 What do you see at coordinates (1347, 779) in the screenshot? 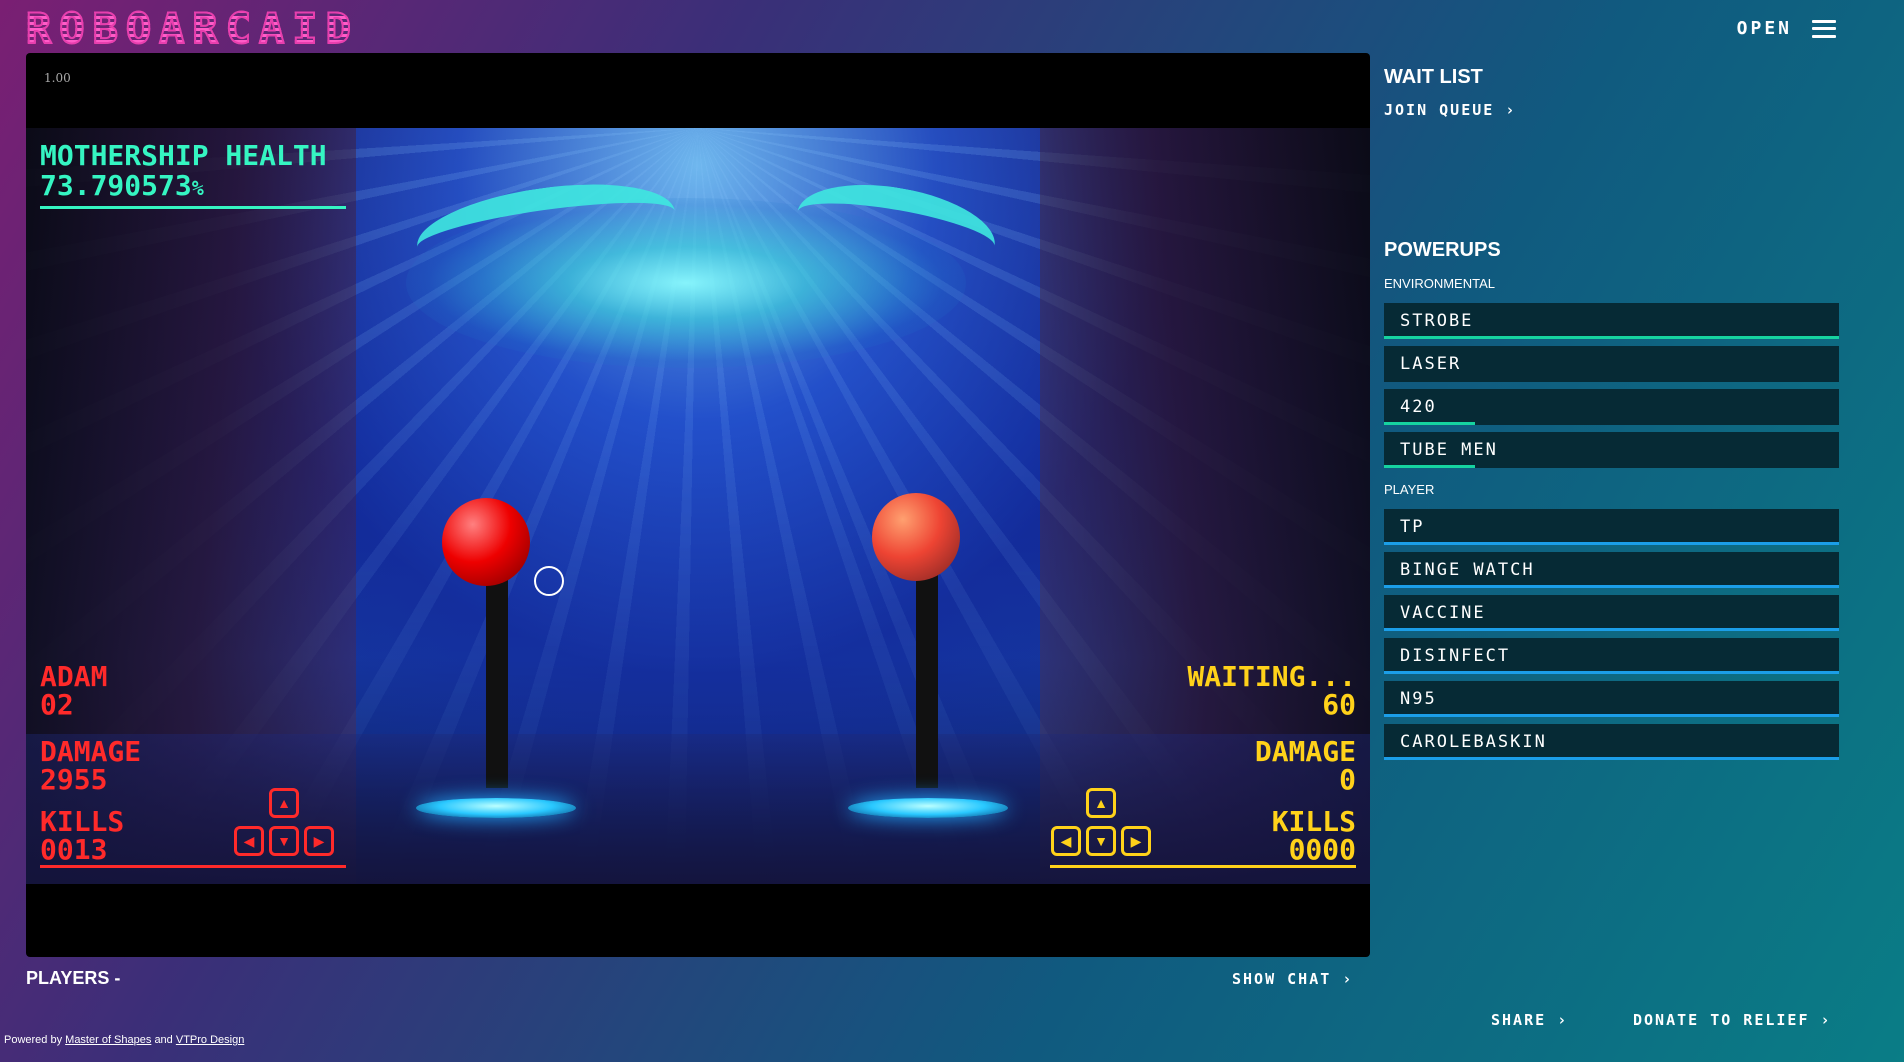
I see `player2-damage-value: 0` at bounding box center [1347, 779].